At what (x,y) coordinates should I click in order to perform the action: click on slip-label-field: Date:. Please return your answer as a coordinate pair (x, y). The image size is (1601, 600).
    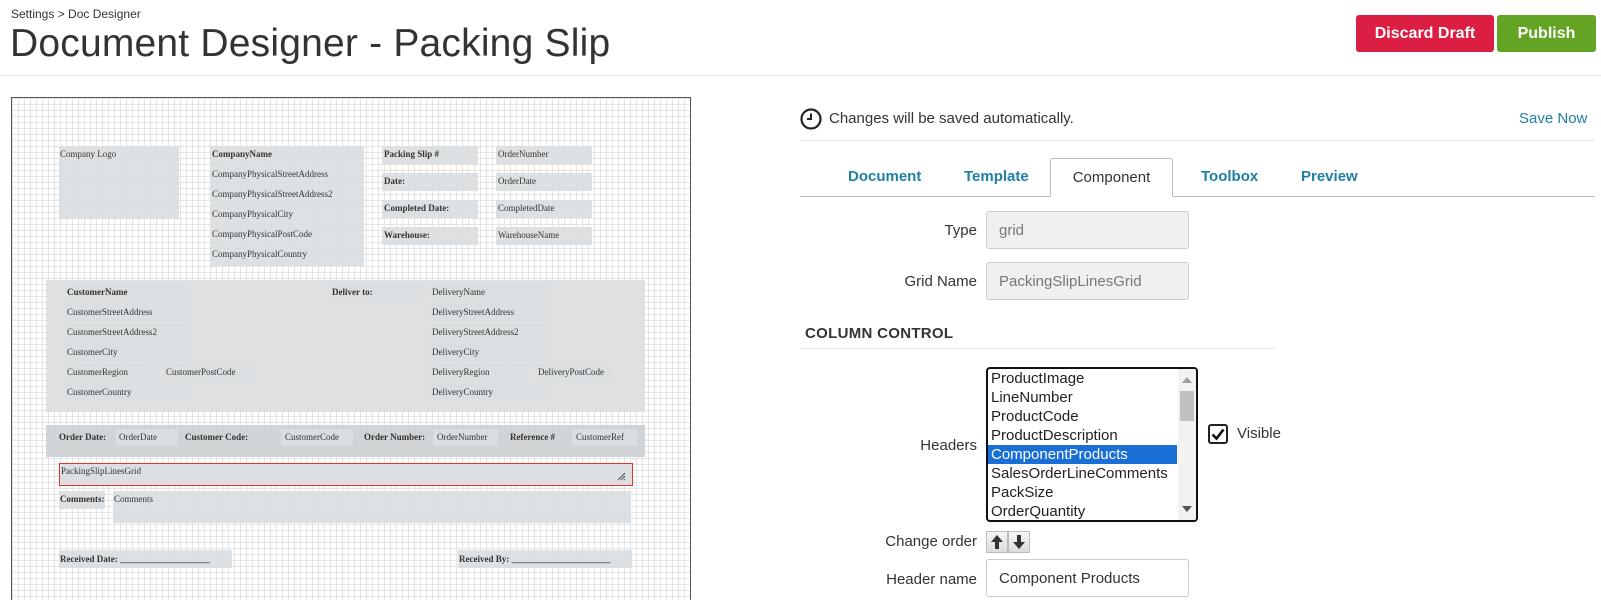
    Looking at the image, I should click on (430, 182).